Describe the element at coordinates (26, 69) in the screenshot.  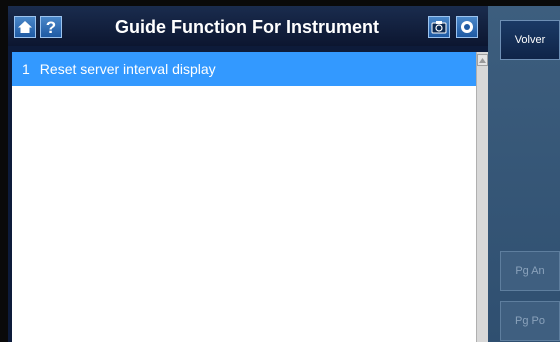
I see `list-item-number: 1` at that location.